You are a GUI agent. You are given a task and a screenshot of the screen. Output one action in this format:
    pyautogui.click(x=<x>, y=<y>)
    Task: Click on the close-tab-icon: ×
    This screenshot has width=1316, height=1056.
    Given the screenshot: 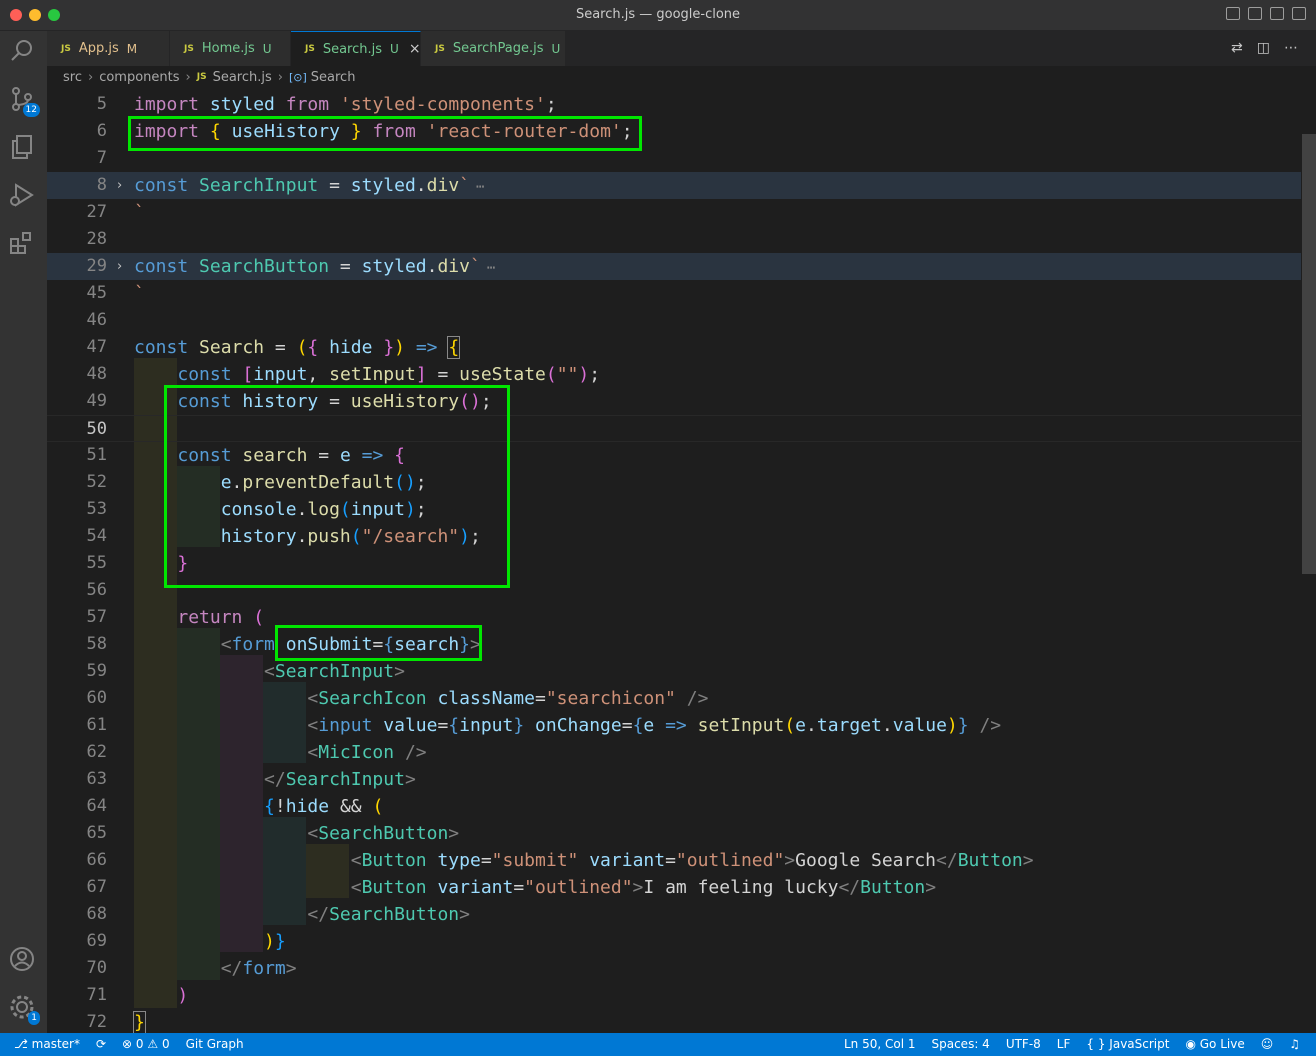 What is the action you would take?
    pyautogui.click(x=415, y=49)
    